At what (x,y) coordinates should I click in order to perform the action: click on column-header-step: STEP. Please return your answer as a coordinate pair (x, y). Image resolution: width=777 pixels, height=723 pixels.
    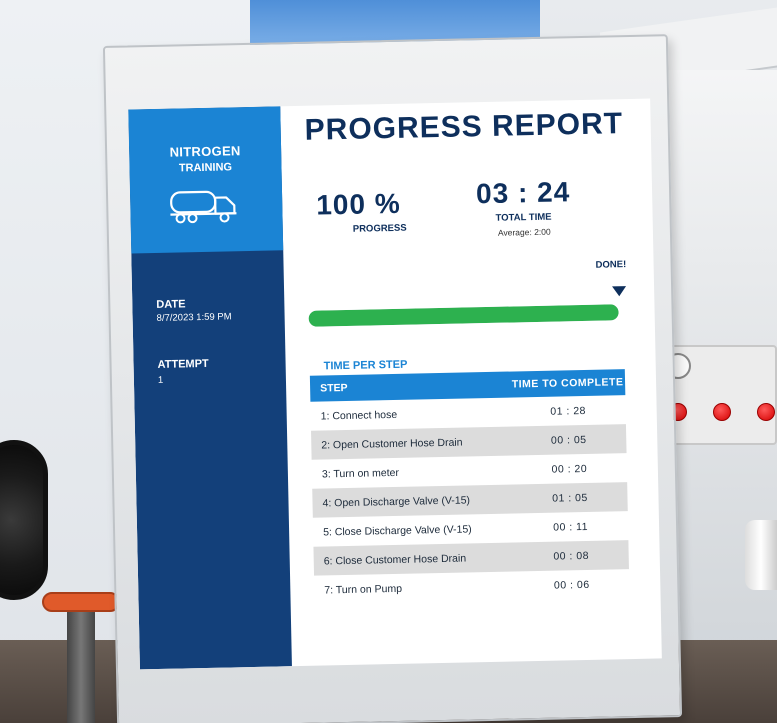
    Looking at the image, I should click on (334, 388).